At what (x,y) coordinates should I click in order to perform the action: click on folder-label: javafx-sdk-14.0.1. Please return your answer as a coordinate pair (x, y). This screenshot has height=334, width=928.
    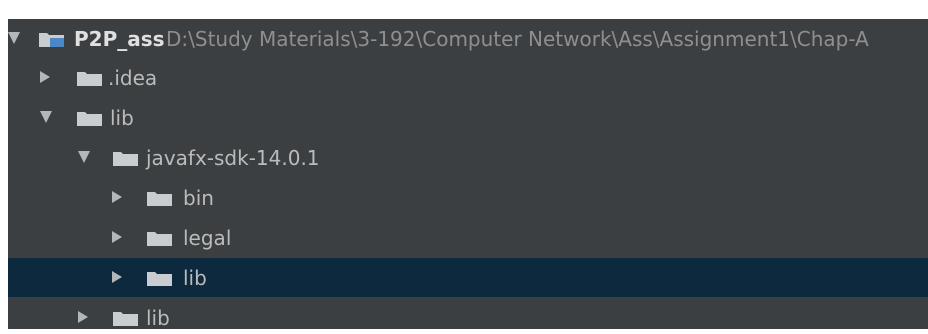
    Looking at the image, I should click on (233, 158).